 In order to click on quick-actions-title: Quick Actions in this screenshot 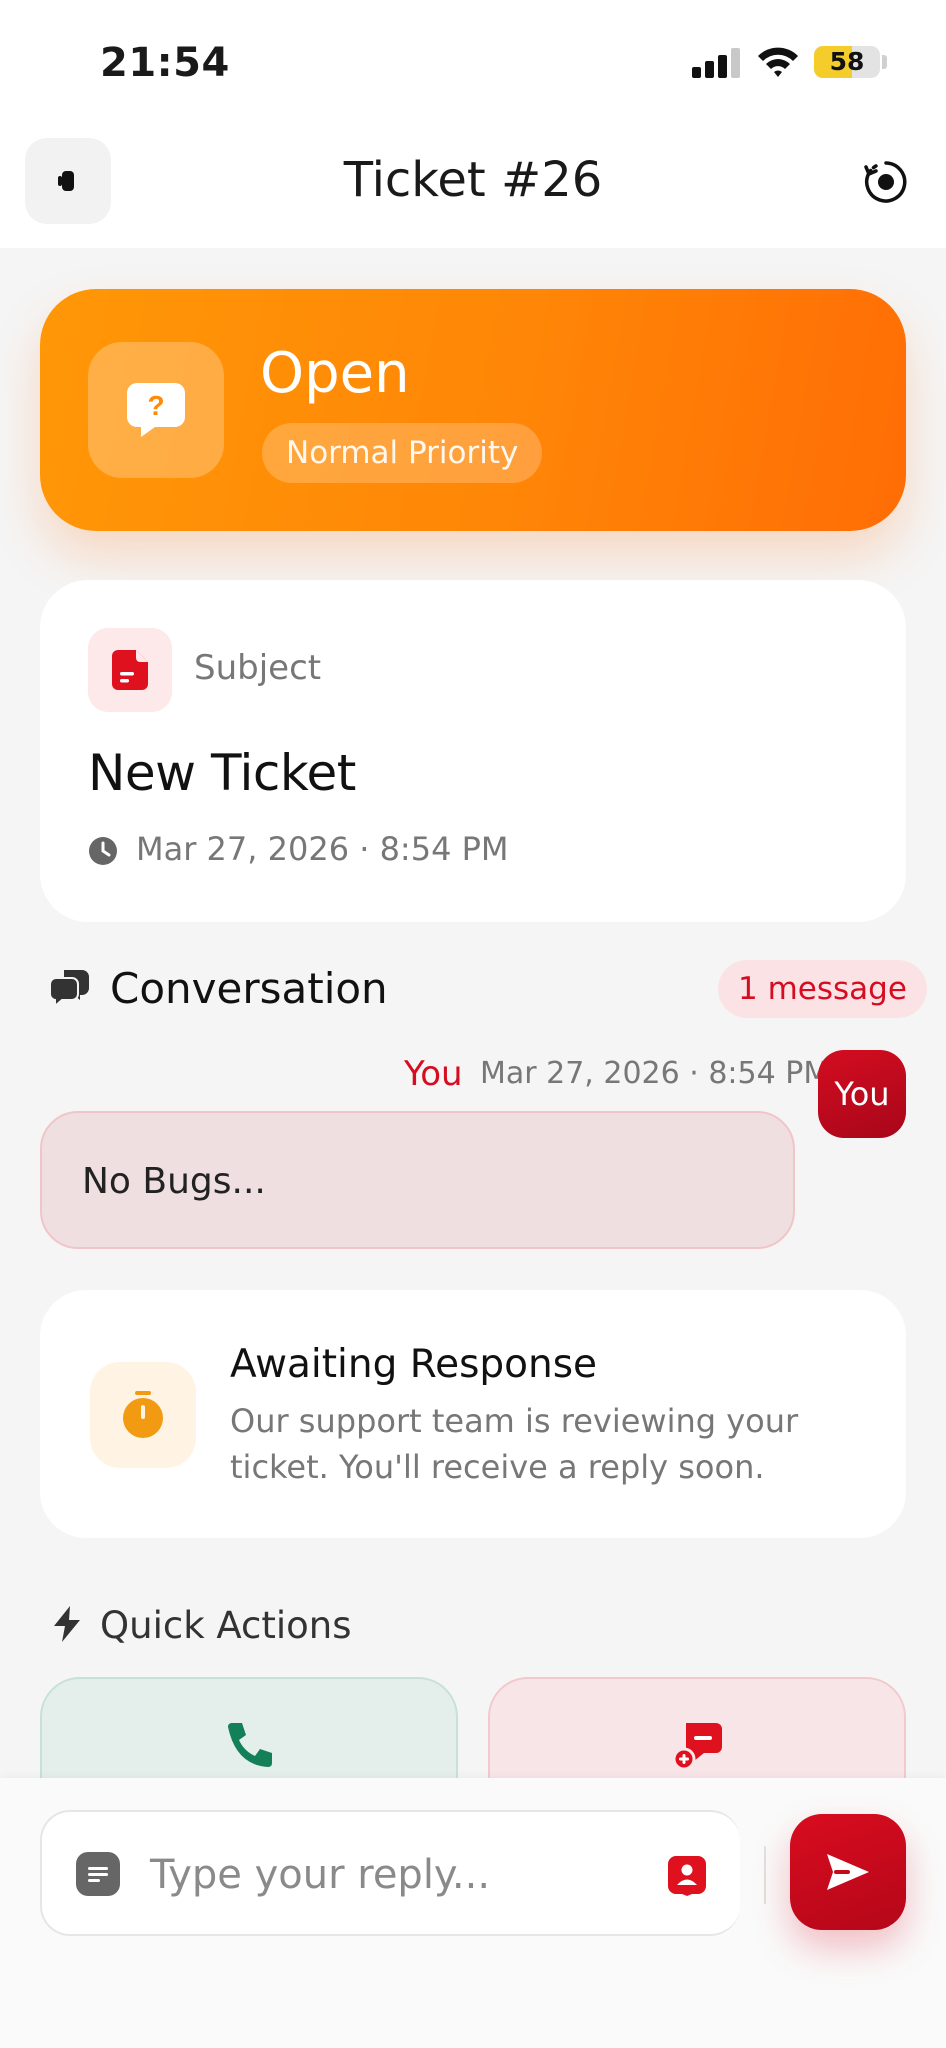, I will do `click(226, 1625)`.